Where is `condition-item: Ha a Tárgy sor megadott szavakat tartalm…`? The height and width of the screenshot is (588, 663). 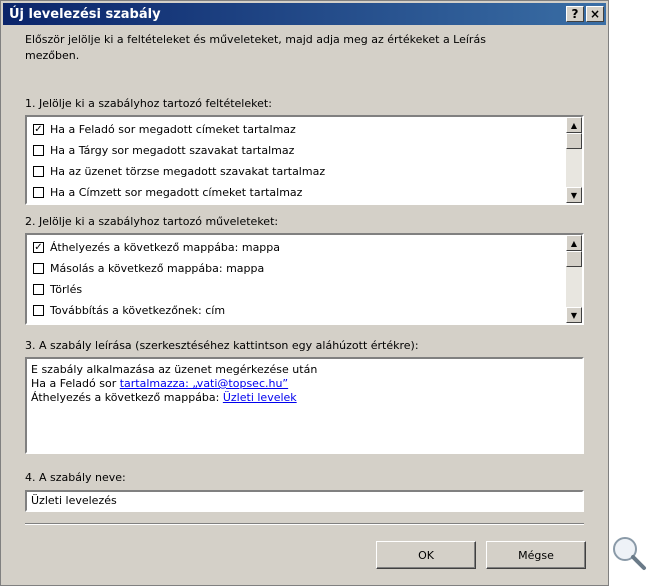
condition-item: Ha a Tárgy sor megadott szavakat tartalm… is located at coordinates (296, 150).